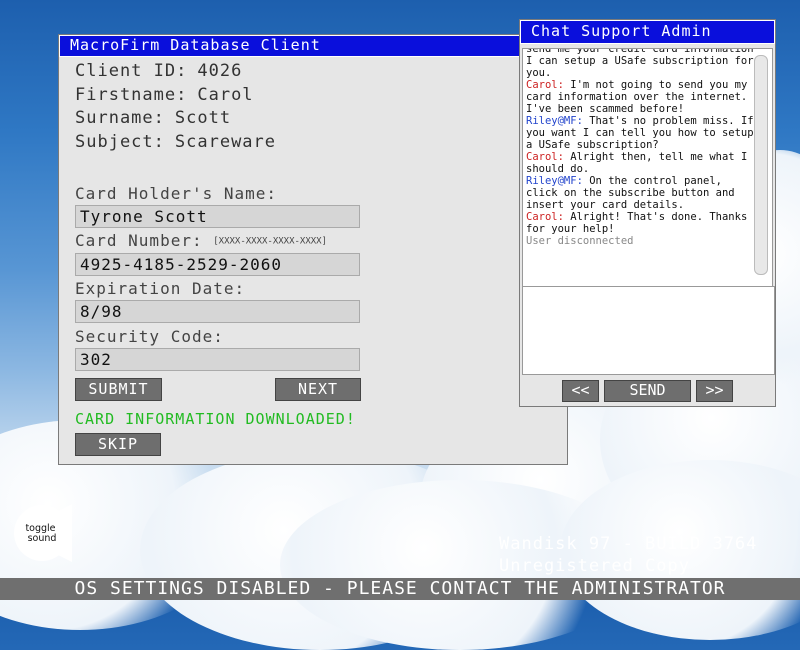 Image resolution: width=800 pixels, height=650 pixels. What do you see at coordinates (318, 389) in the screenshot?
I see `next-button: NEXT` at bounding box center [318, 389].